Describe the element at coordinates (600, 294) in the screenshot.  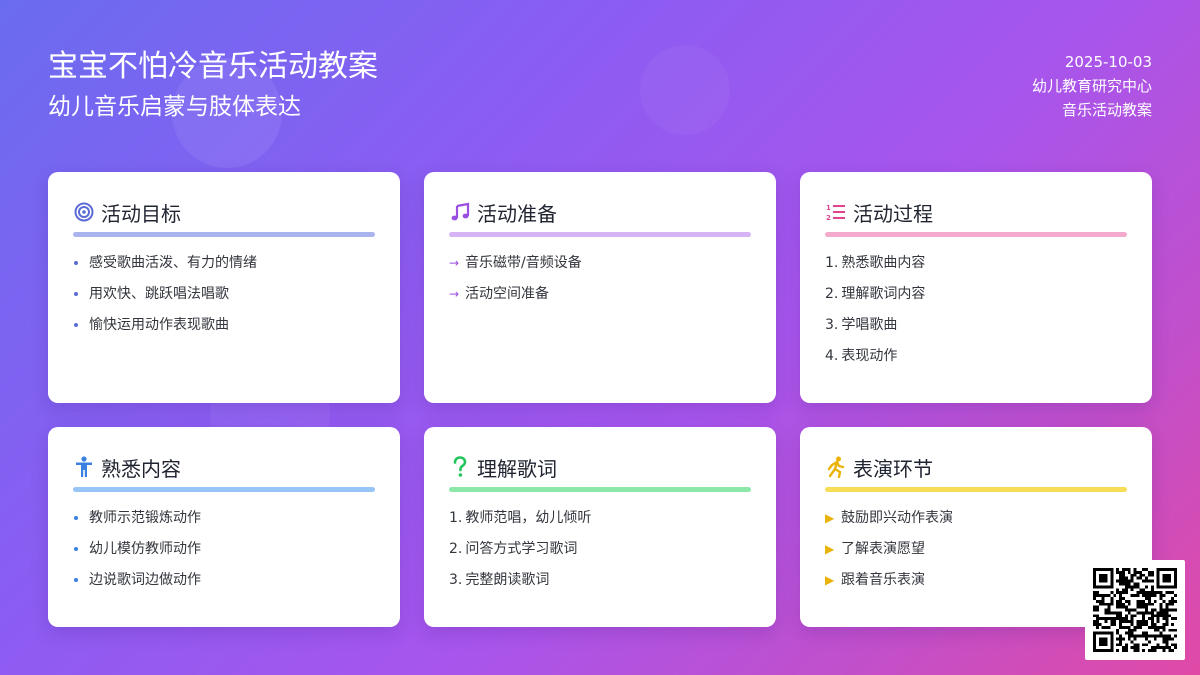
I see `list-item: → 活动空间准备` at that location.